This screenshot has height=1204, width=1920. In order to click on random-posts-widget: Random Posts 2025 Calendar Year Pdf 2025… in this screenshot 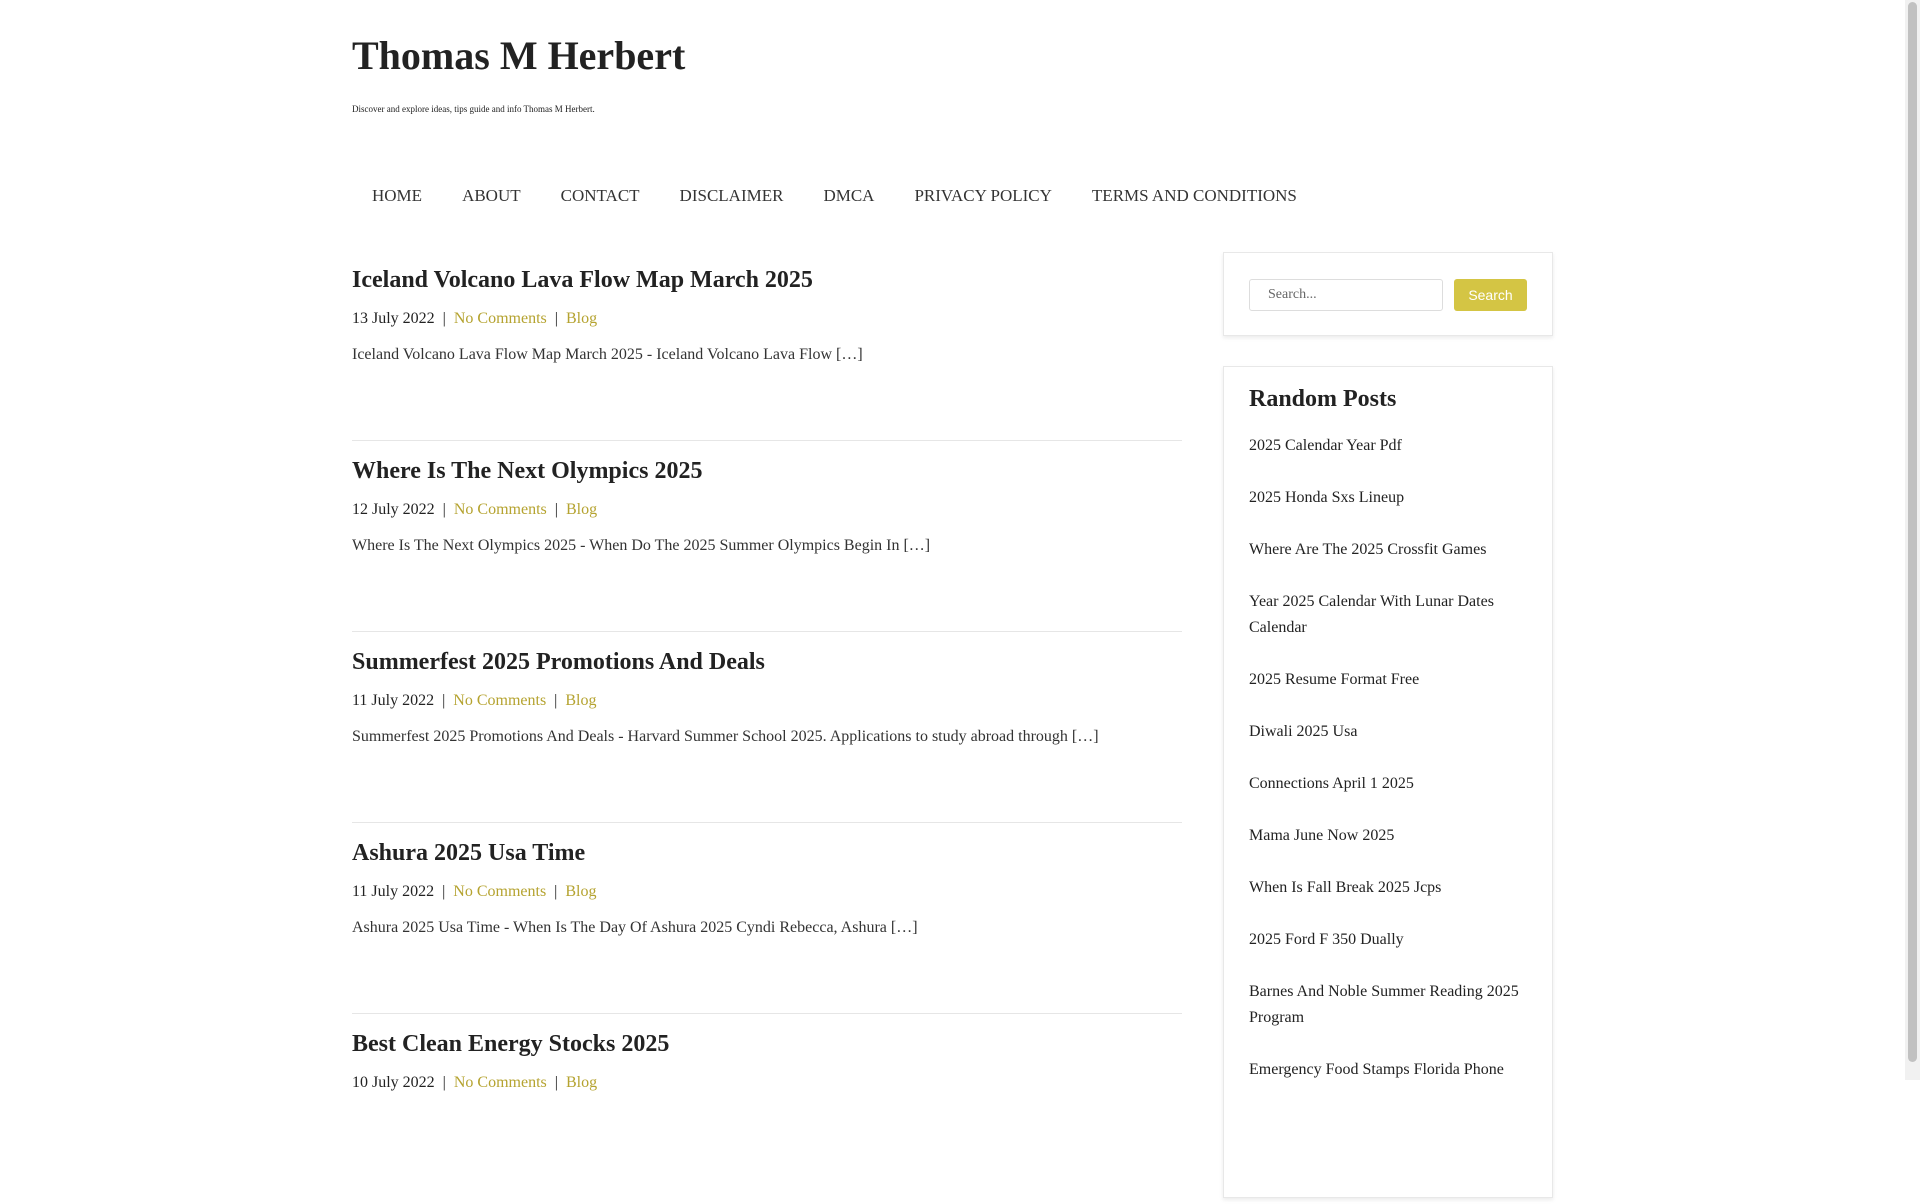, I will do `click(1388, 782)`.